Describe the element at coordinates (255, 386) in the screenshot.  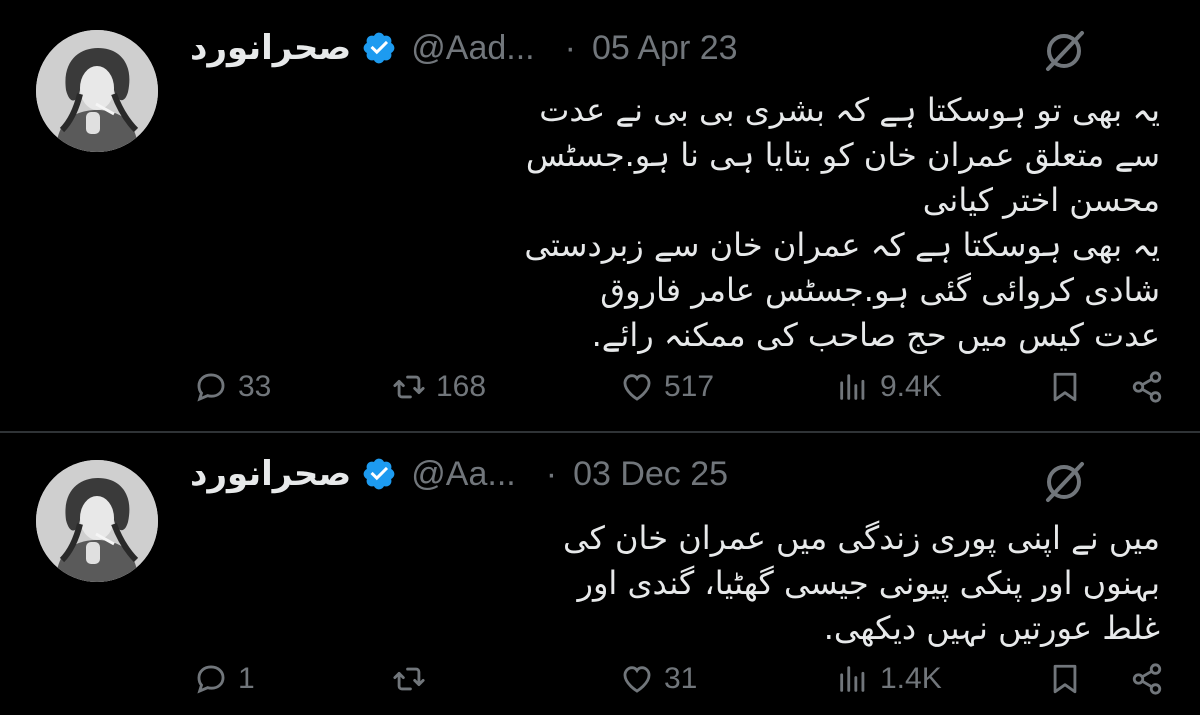
I see `reply-count: 33` at that location.